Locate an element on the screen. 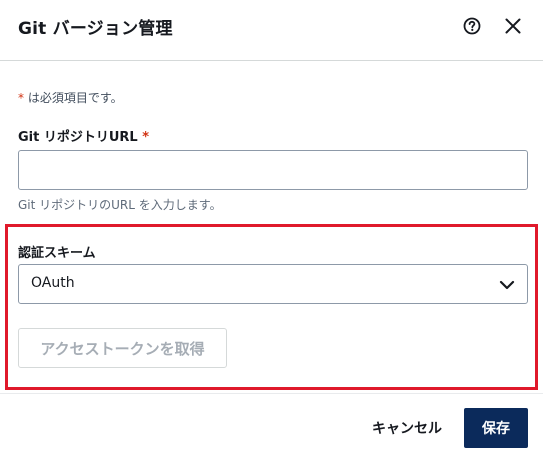 The width and height of the screenshot is (543, 457). help-button is located at coordinates (472, 26).